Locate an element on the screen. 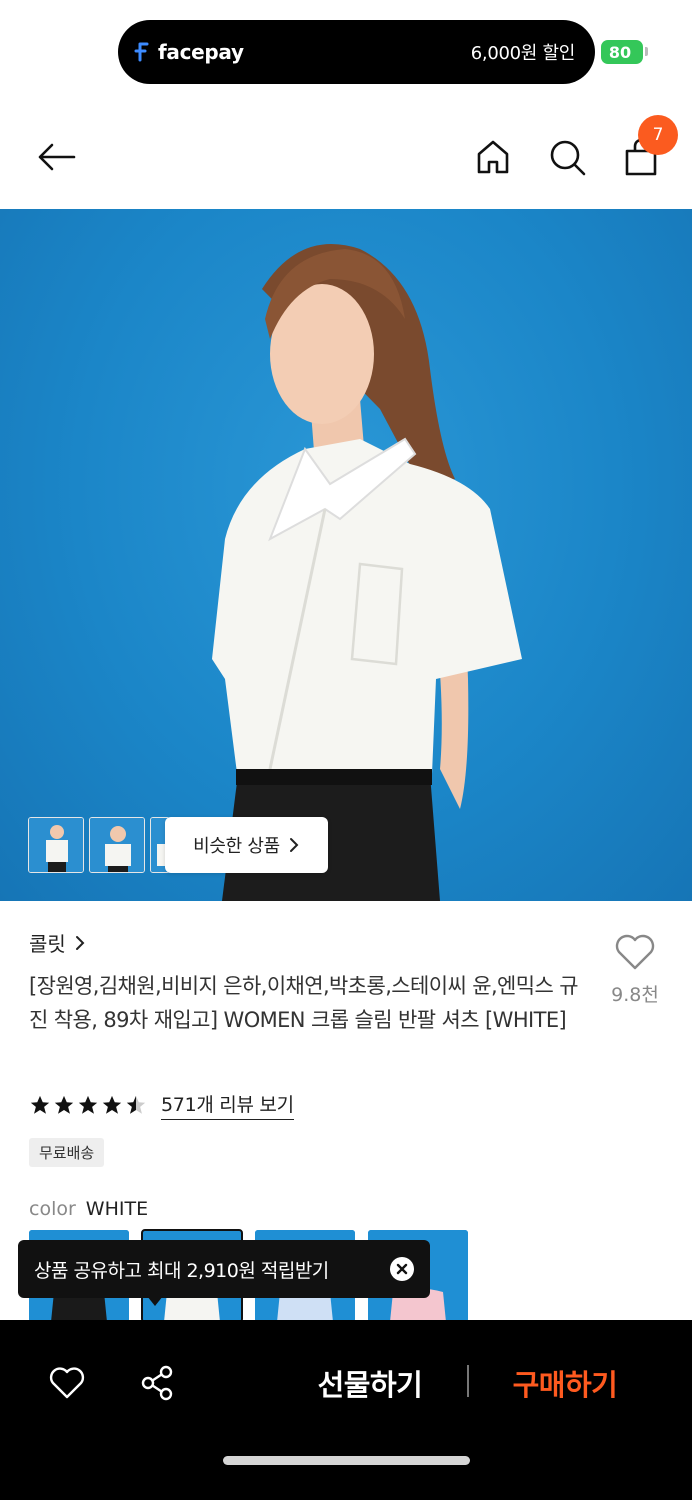  arrow-left-icon is located at coordinates (57, 157).